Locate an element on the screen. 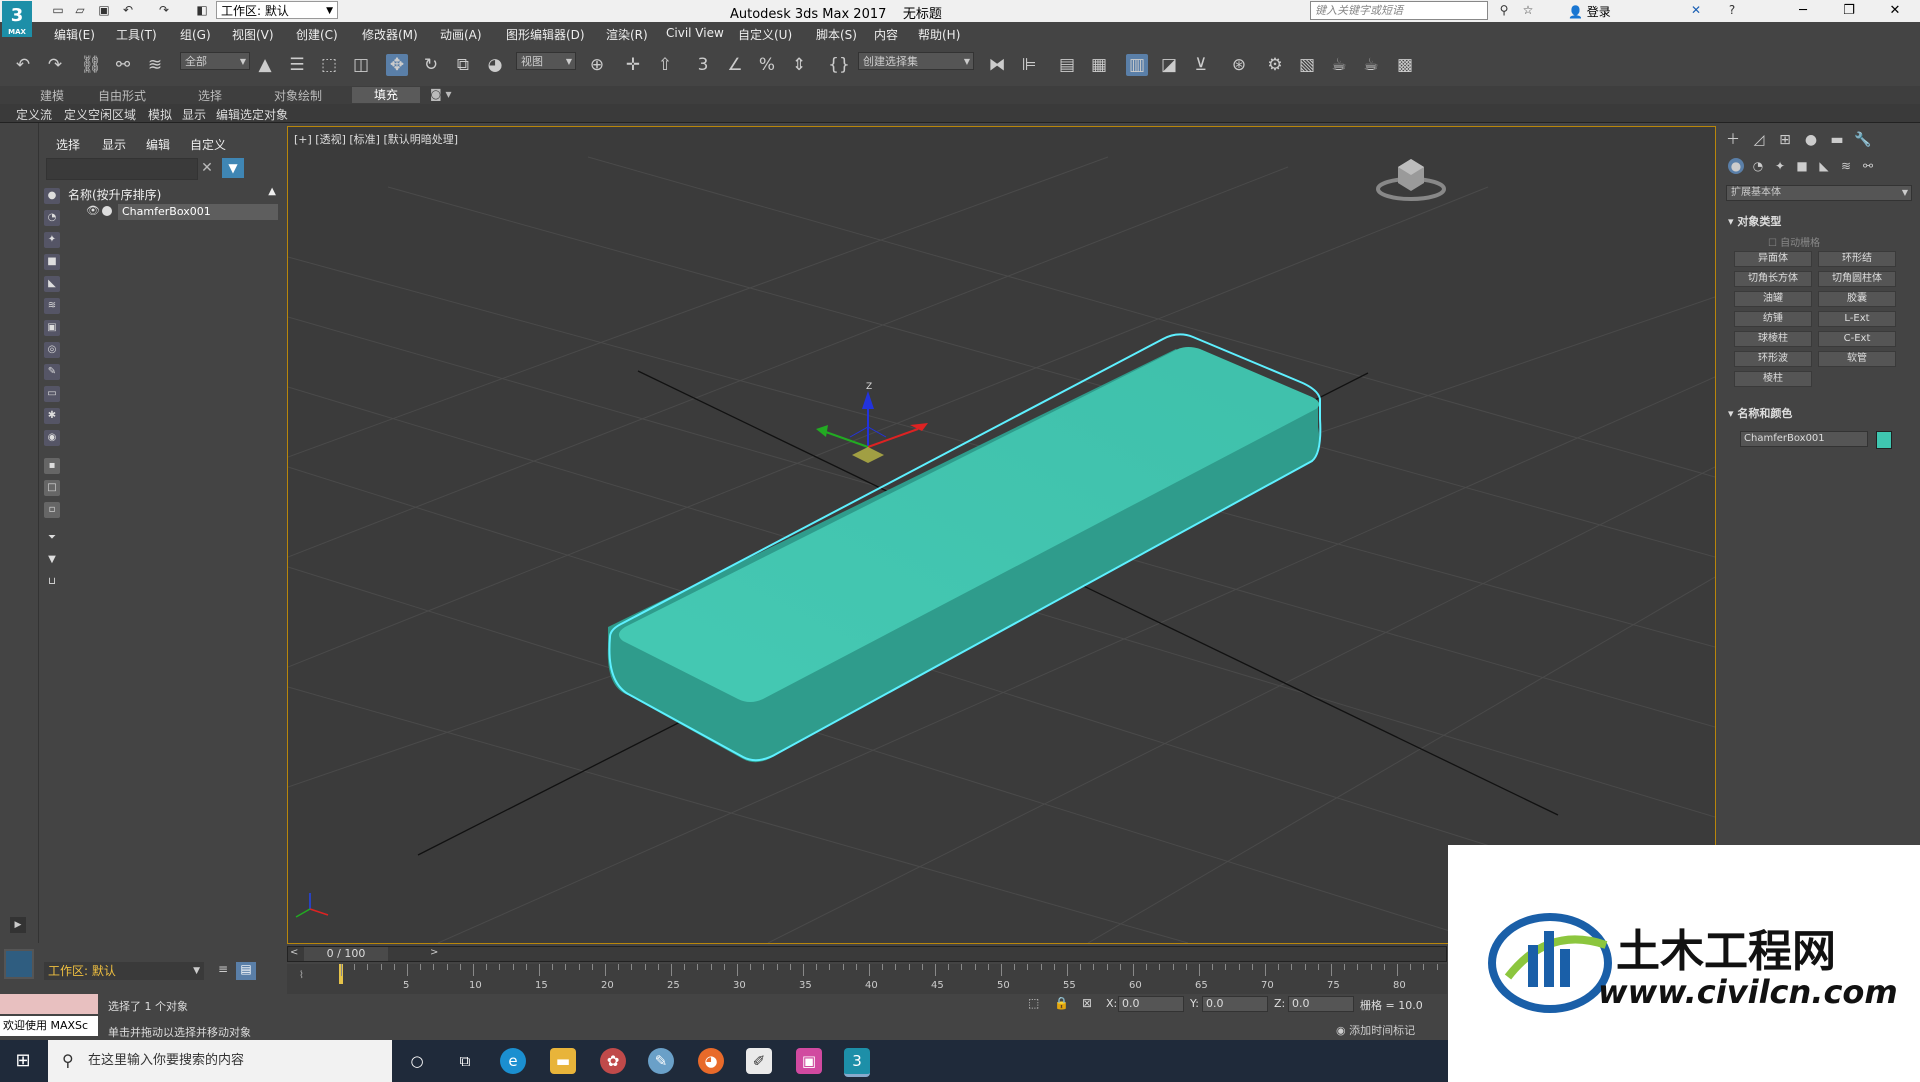 The height and width of the screenshot is (1082, 1920). workspace-dropdown: 工作区: 默认 ▼ is located at coordinates (277, 10).